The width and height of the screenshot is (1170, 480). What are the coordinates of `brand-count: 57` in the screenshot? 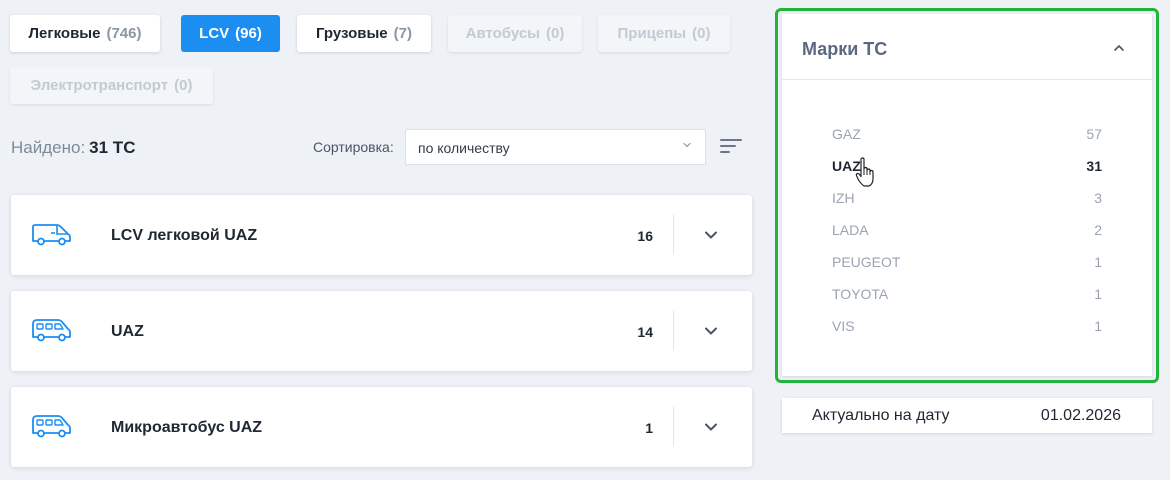 It's located at (1094, 134).